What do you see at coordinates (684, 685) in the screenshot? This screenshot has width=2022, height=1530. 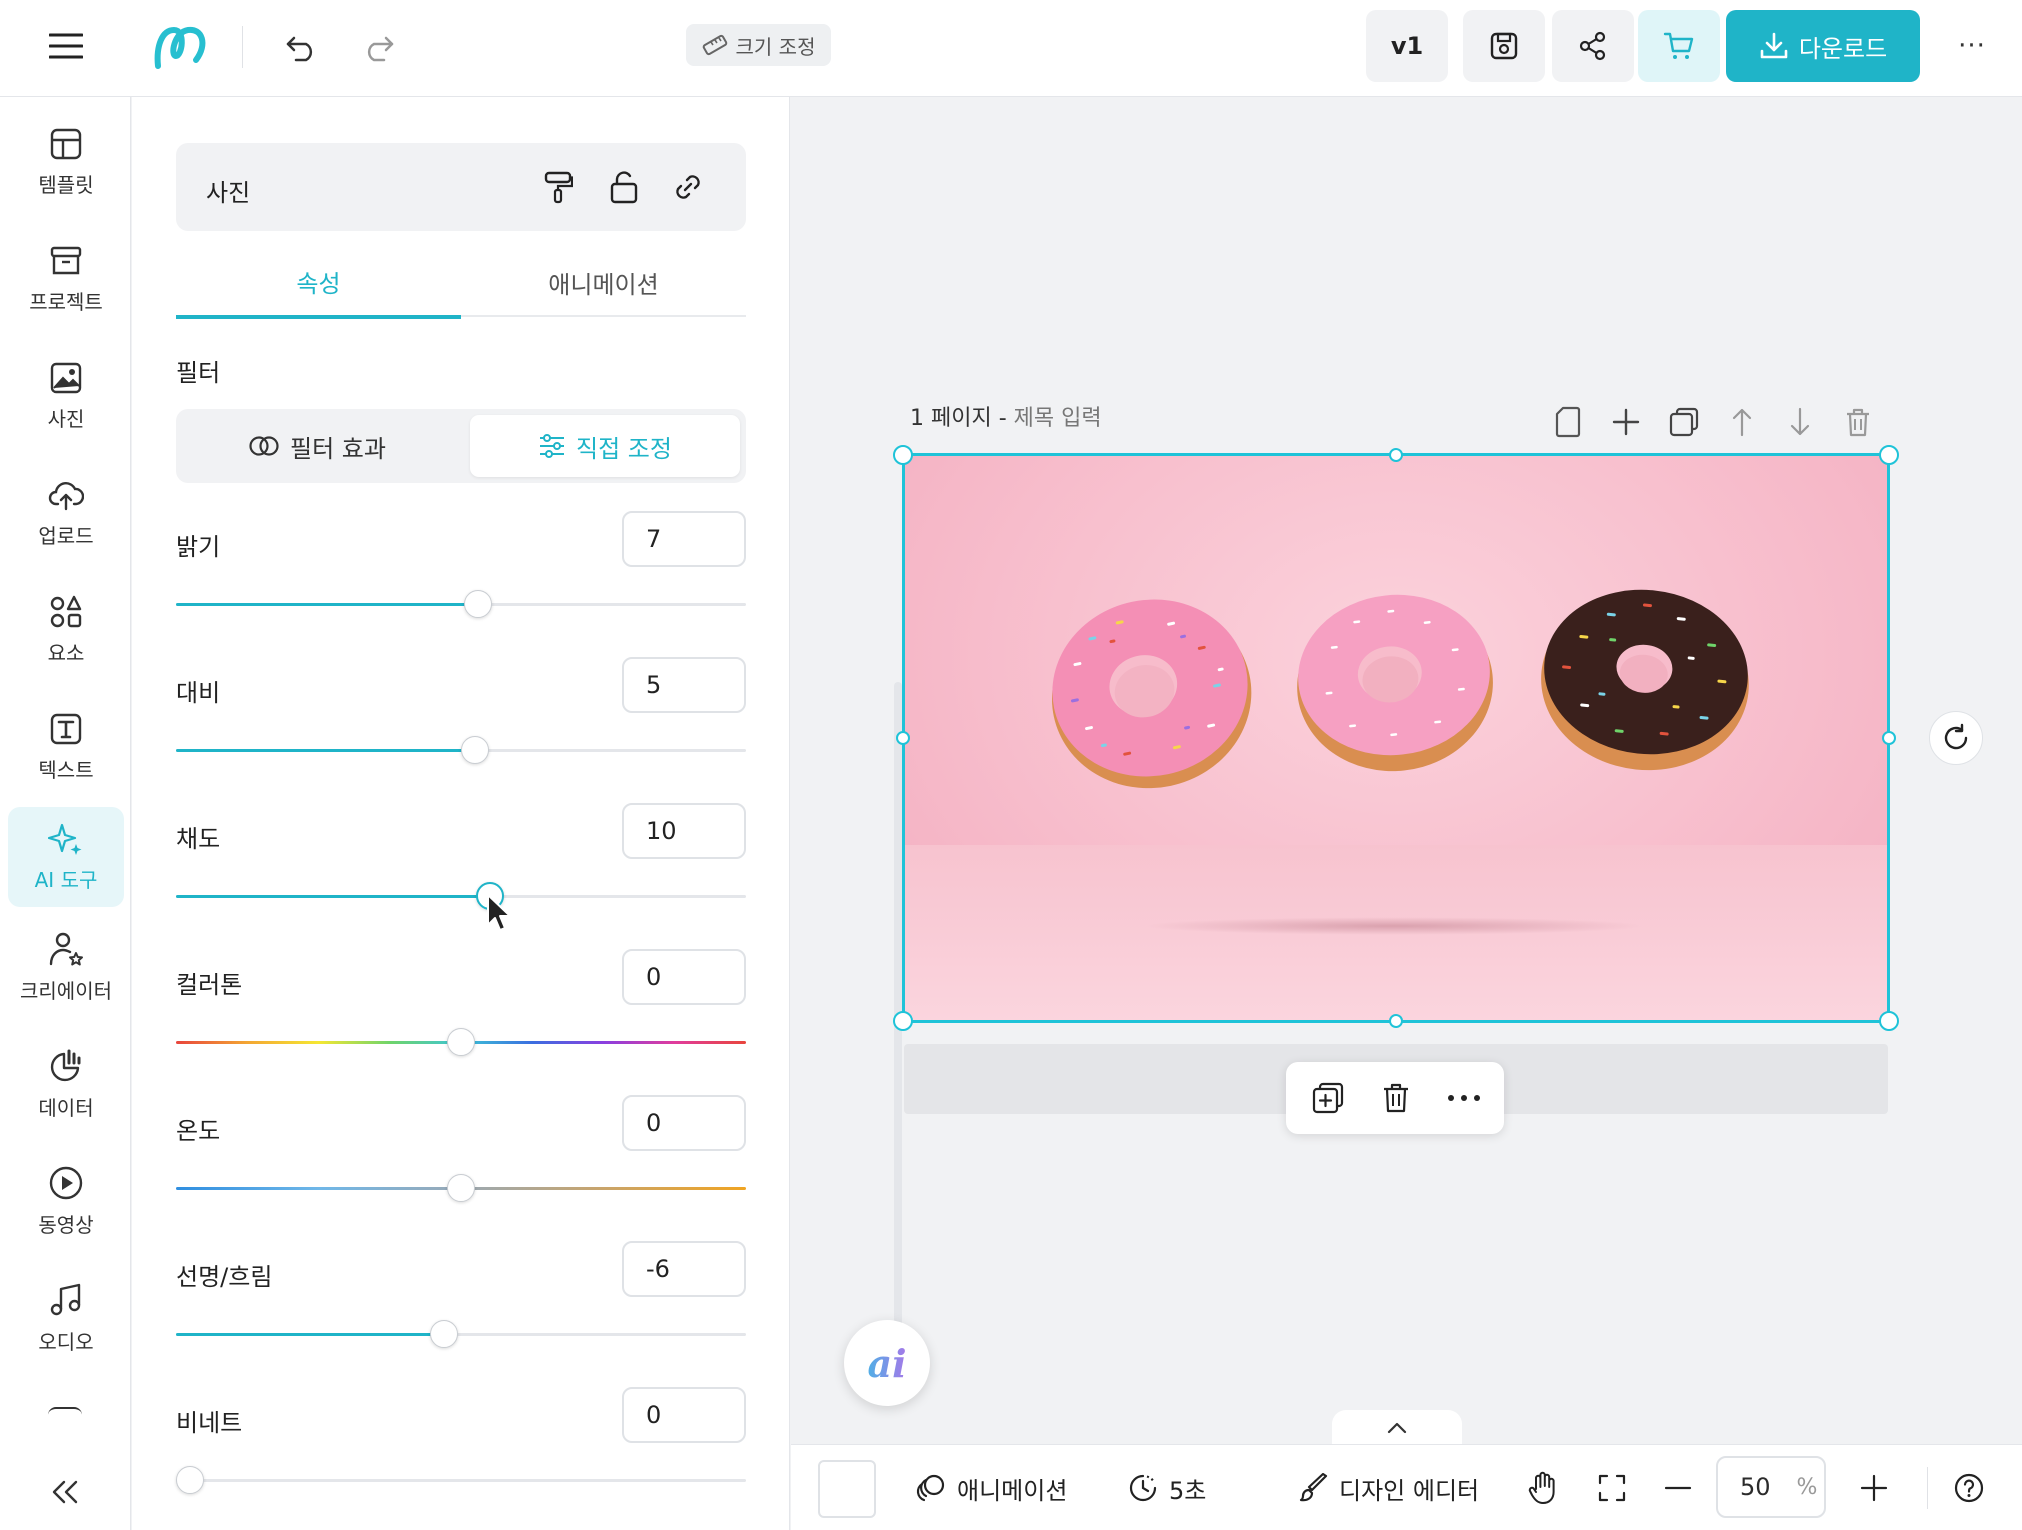 I see `contrast-input: 5` at bounding box center [684, 685].